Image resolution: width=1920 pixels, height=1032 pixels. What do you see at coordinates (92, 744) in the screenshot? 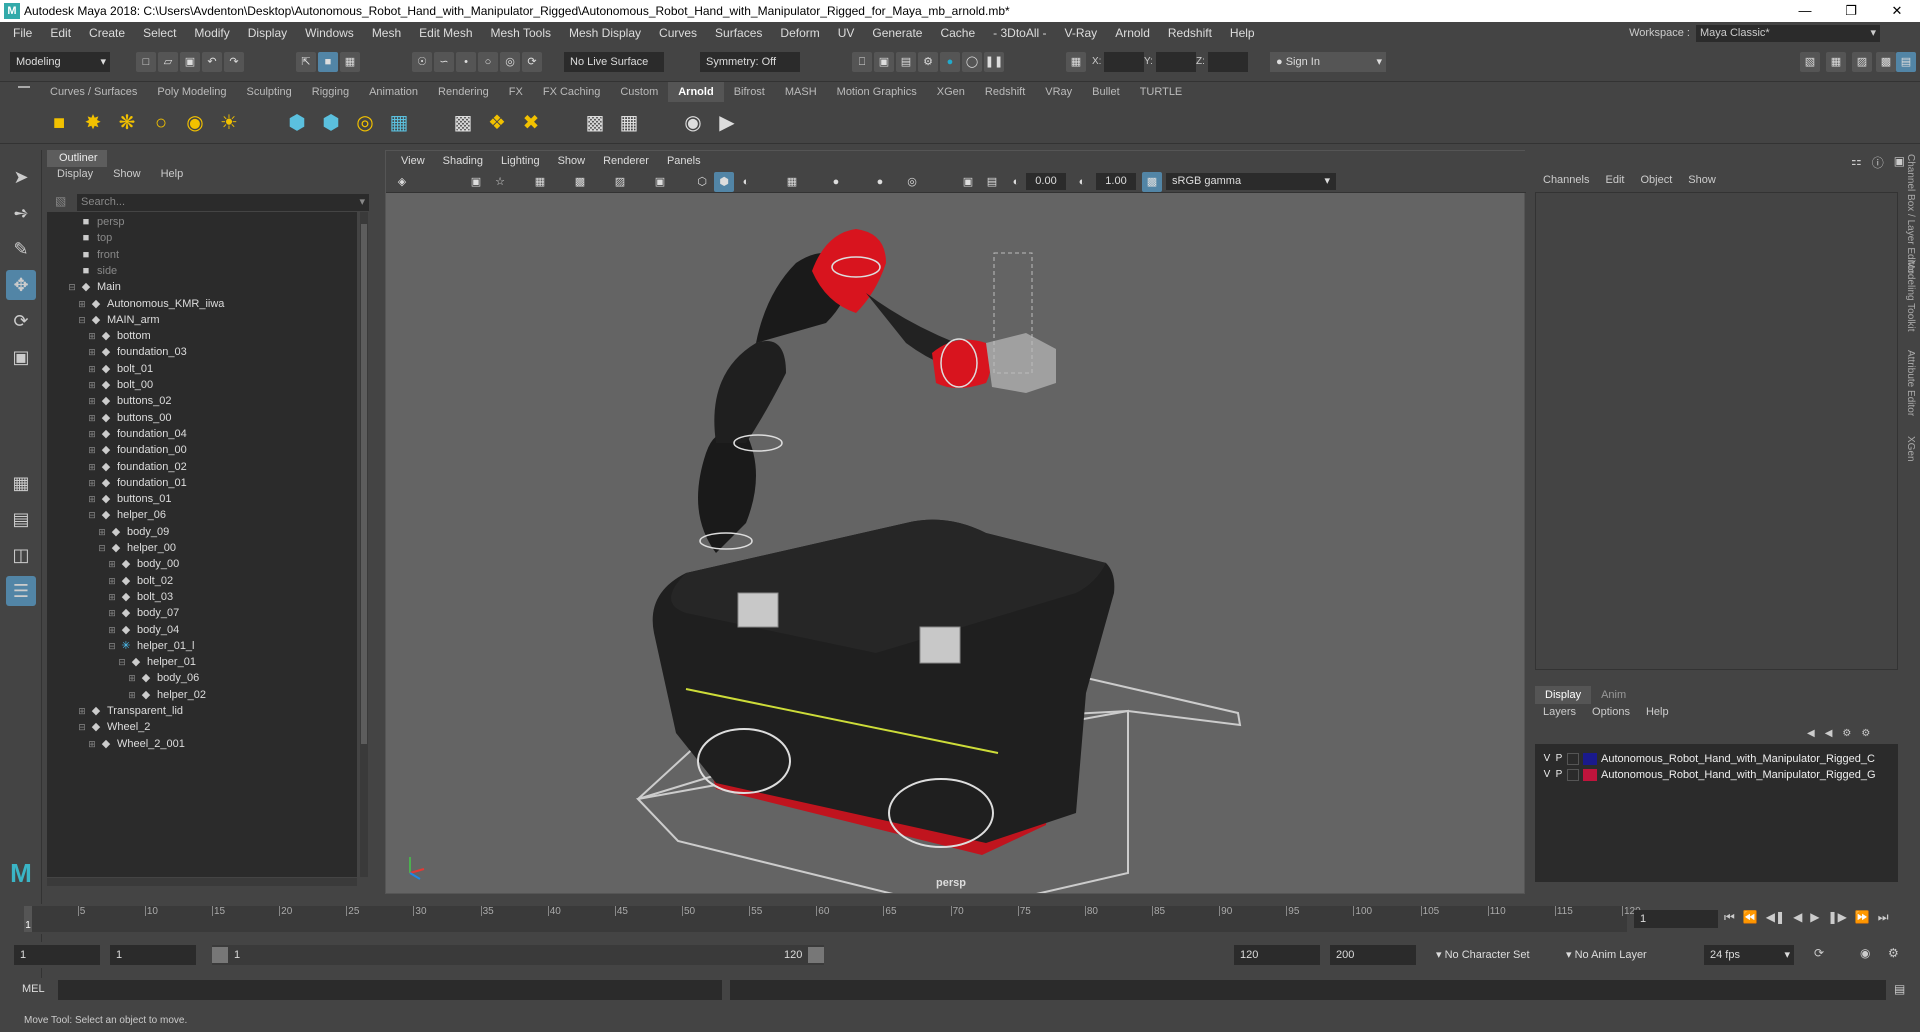
I see `expand-toggle-icon: ⊞` at bounding box center [92, 744].